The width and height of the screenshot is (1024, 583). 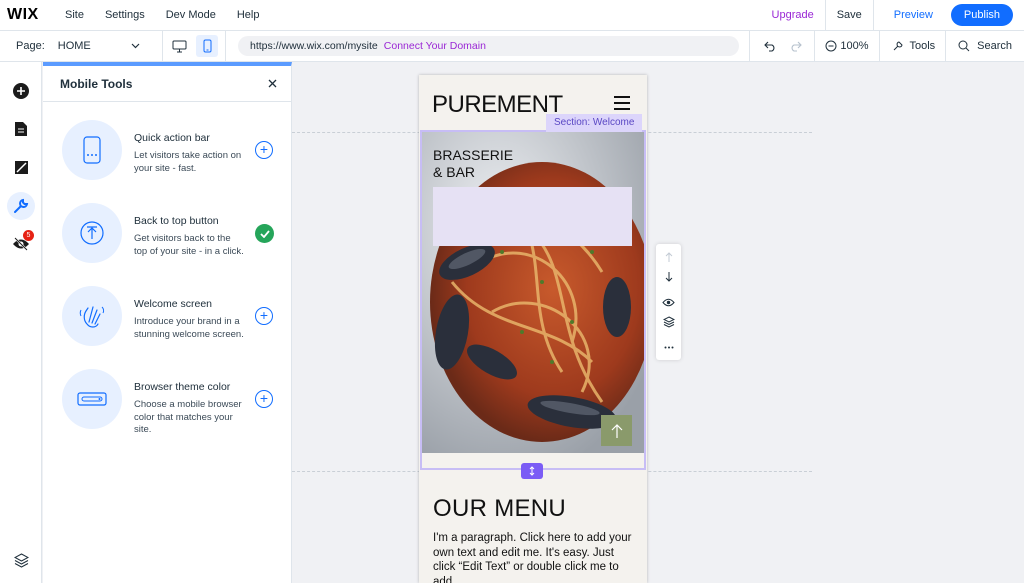 What do you see at coordinates (167, 84) in the screenshot?
I see `panel-header: Mobile Tools` at bounding box center [167, 84].